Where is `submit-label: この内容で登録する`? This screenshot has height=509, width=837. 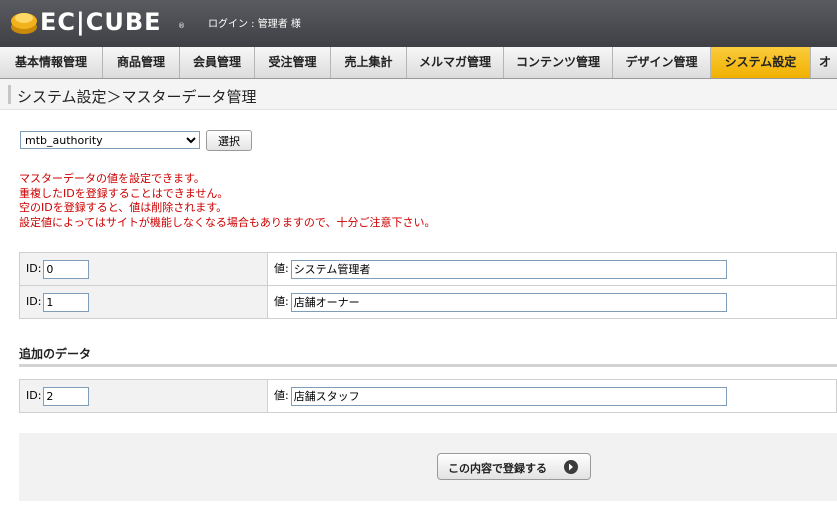
submit-label: この内容で登録する is located at coordinates (497, 468).